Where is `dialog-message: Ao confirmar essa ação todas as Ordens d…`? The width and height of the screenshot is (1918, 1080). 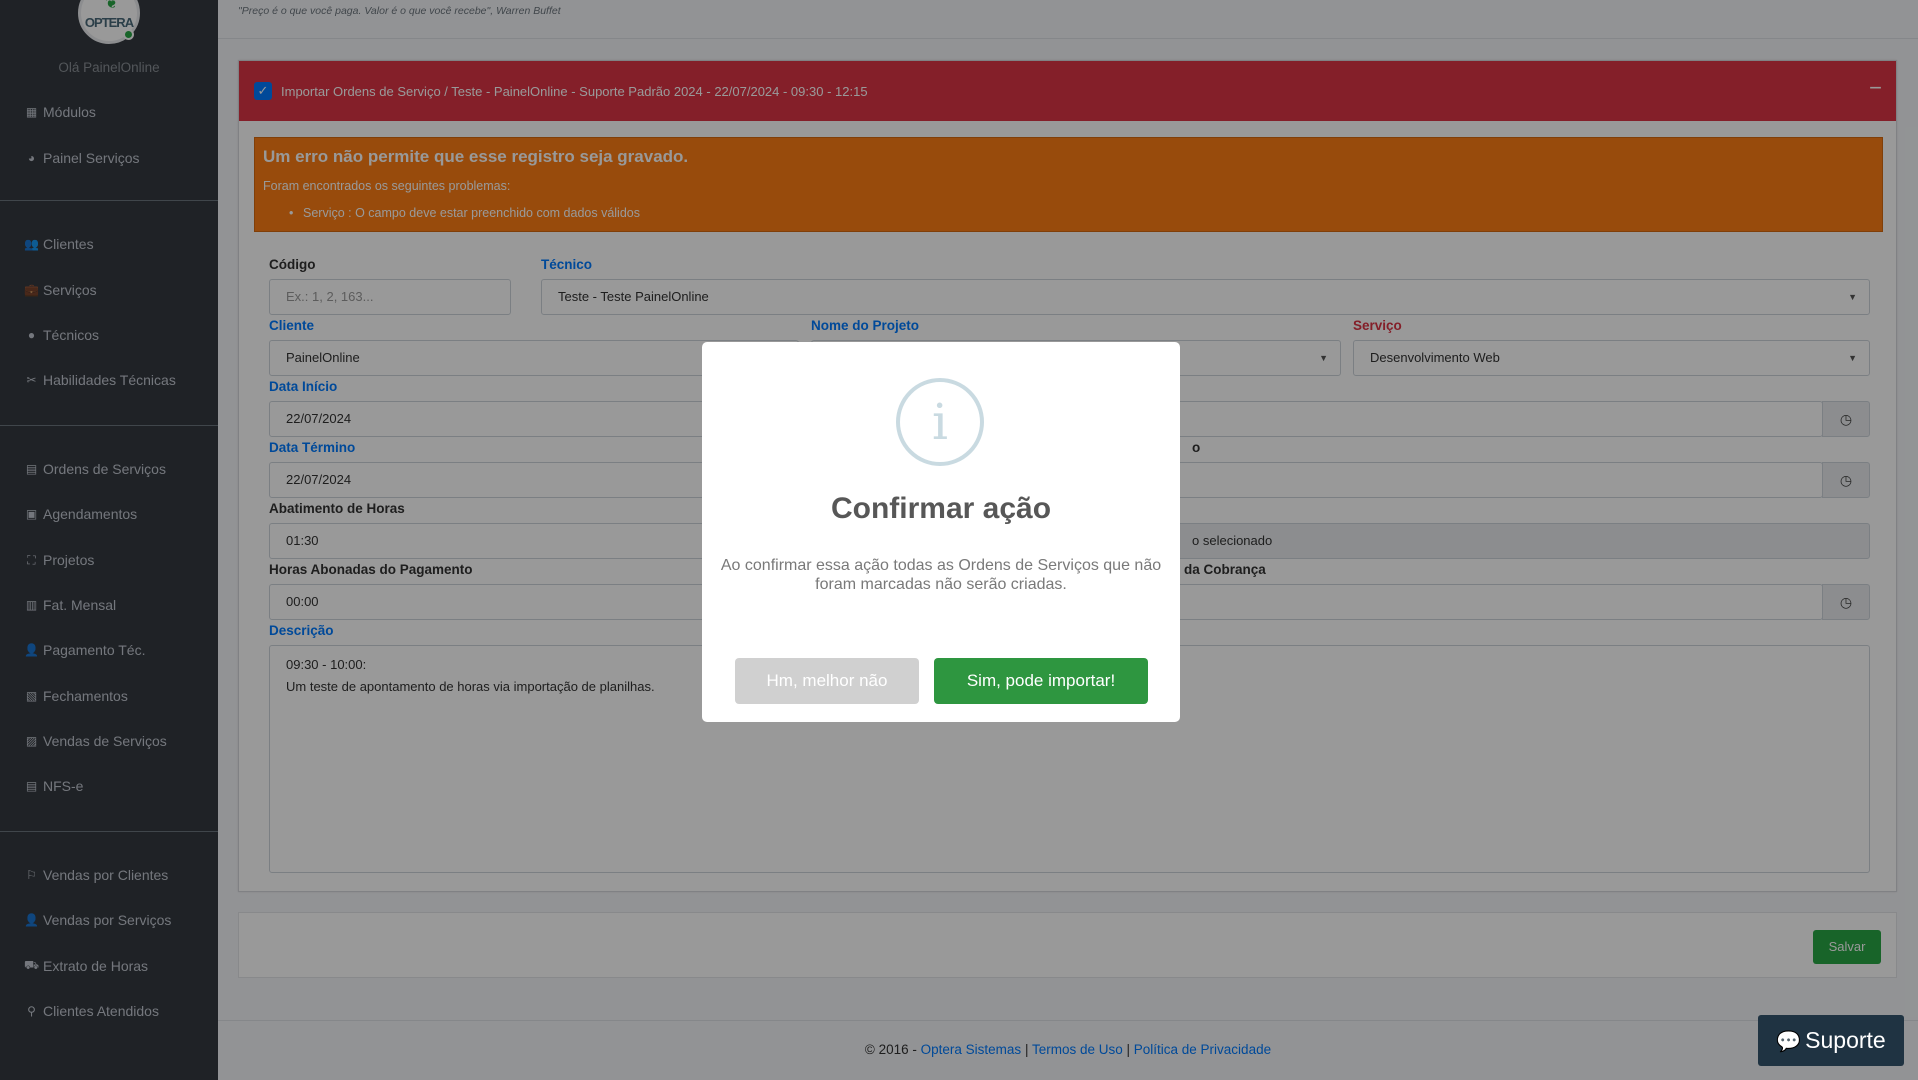 dialog-message: Ao confirmar essa ação todas as Ordens d… is located at coordinates (941, 575).